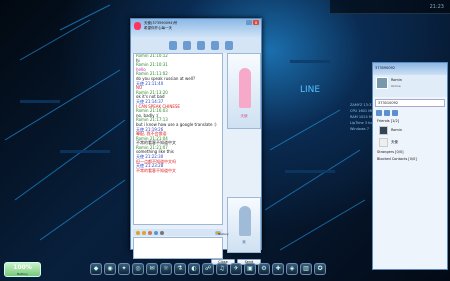  I want to click on edit-toolbar: History, so click(181, 232).